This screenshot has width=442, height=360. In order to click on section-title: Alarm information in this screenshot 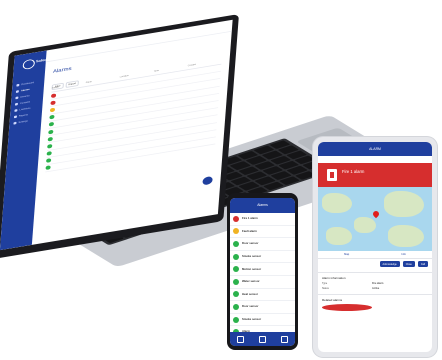, I will do `click(375, 276)`.